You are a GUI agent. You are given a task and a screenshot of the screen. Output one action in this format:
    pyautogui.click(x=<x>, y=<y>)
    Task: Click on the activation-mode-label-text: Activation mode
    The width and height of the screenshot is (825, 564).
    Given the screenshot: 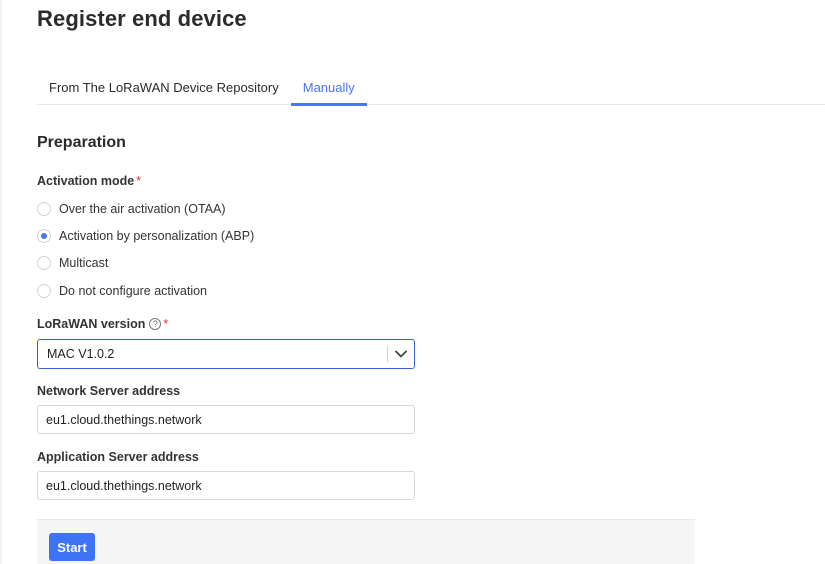 What is the action you would take?
    pyautogui.click(x=86, y=181)
    